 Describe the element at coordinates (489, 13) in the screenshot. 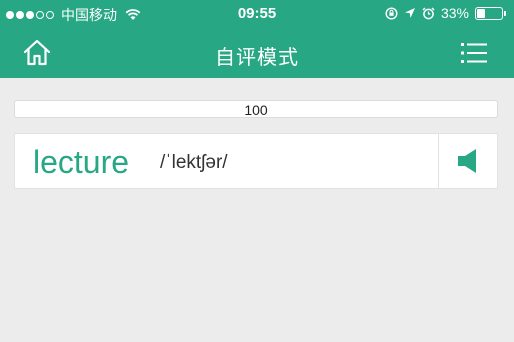

I see `battery-icon` at that location.